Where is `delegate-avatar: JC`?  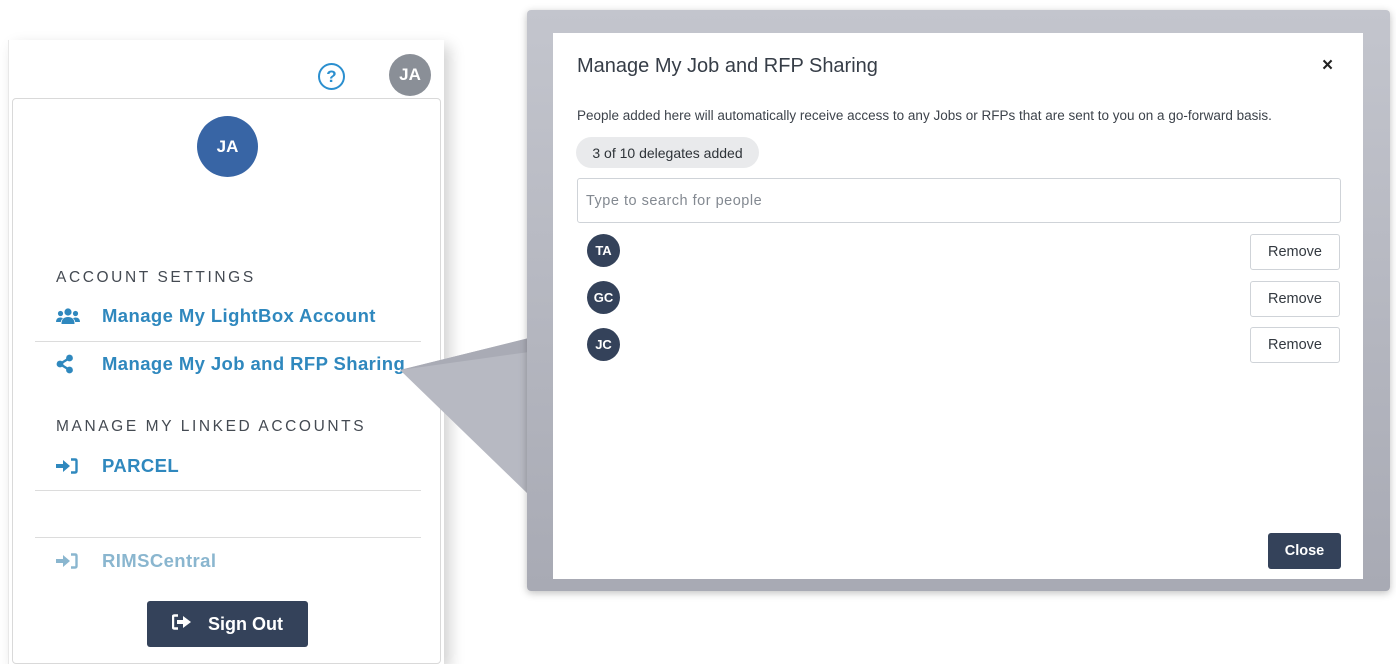 delegate-avatar: JC is located at coordinates (603, 344).